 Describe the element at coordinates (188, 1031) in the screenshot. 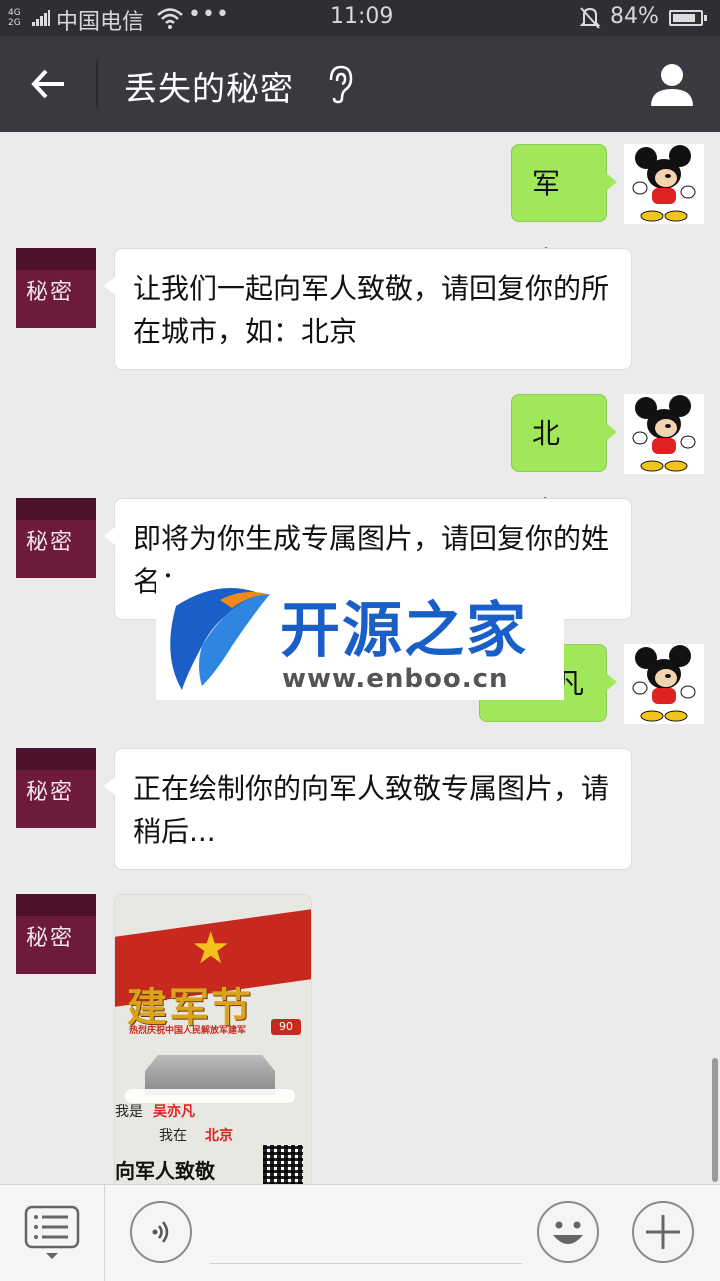

I see `poster-subtitle: 热烈庆祝中国人民解放军建军` at that location.